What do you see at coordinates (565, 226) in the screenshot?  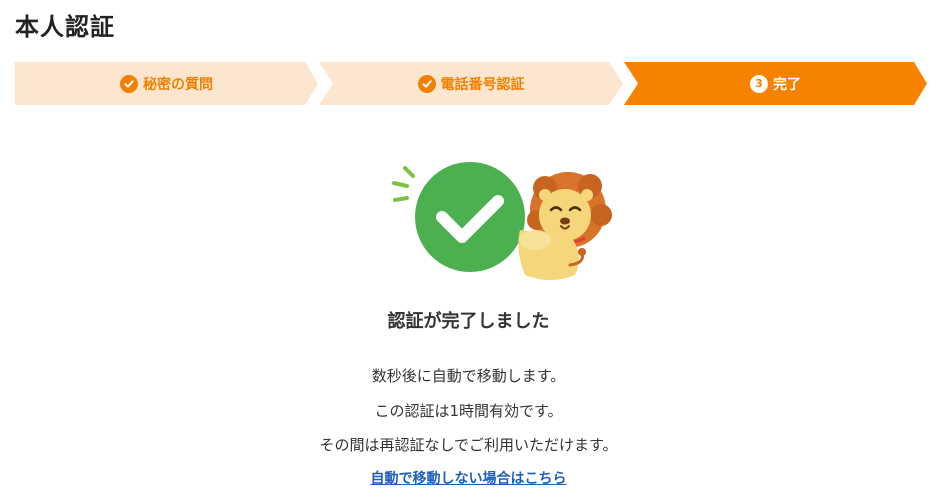 I see `lion-mascot-icon` at bounding box center [565, 226].